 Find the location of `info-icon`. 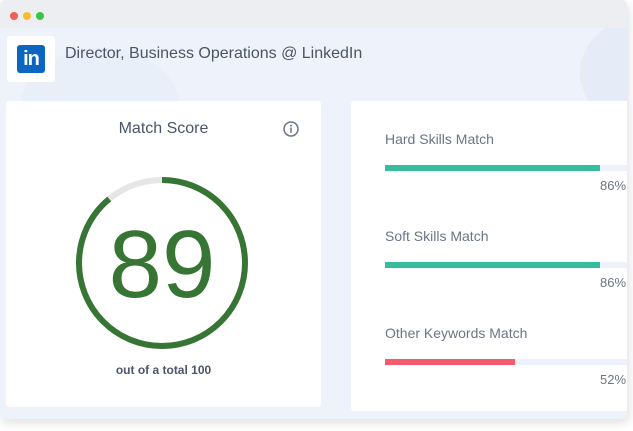

info-icon is located at coordinates (291, 129).